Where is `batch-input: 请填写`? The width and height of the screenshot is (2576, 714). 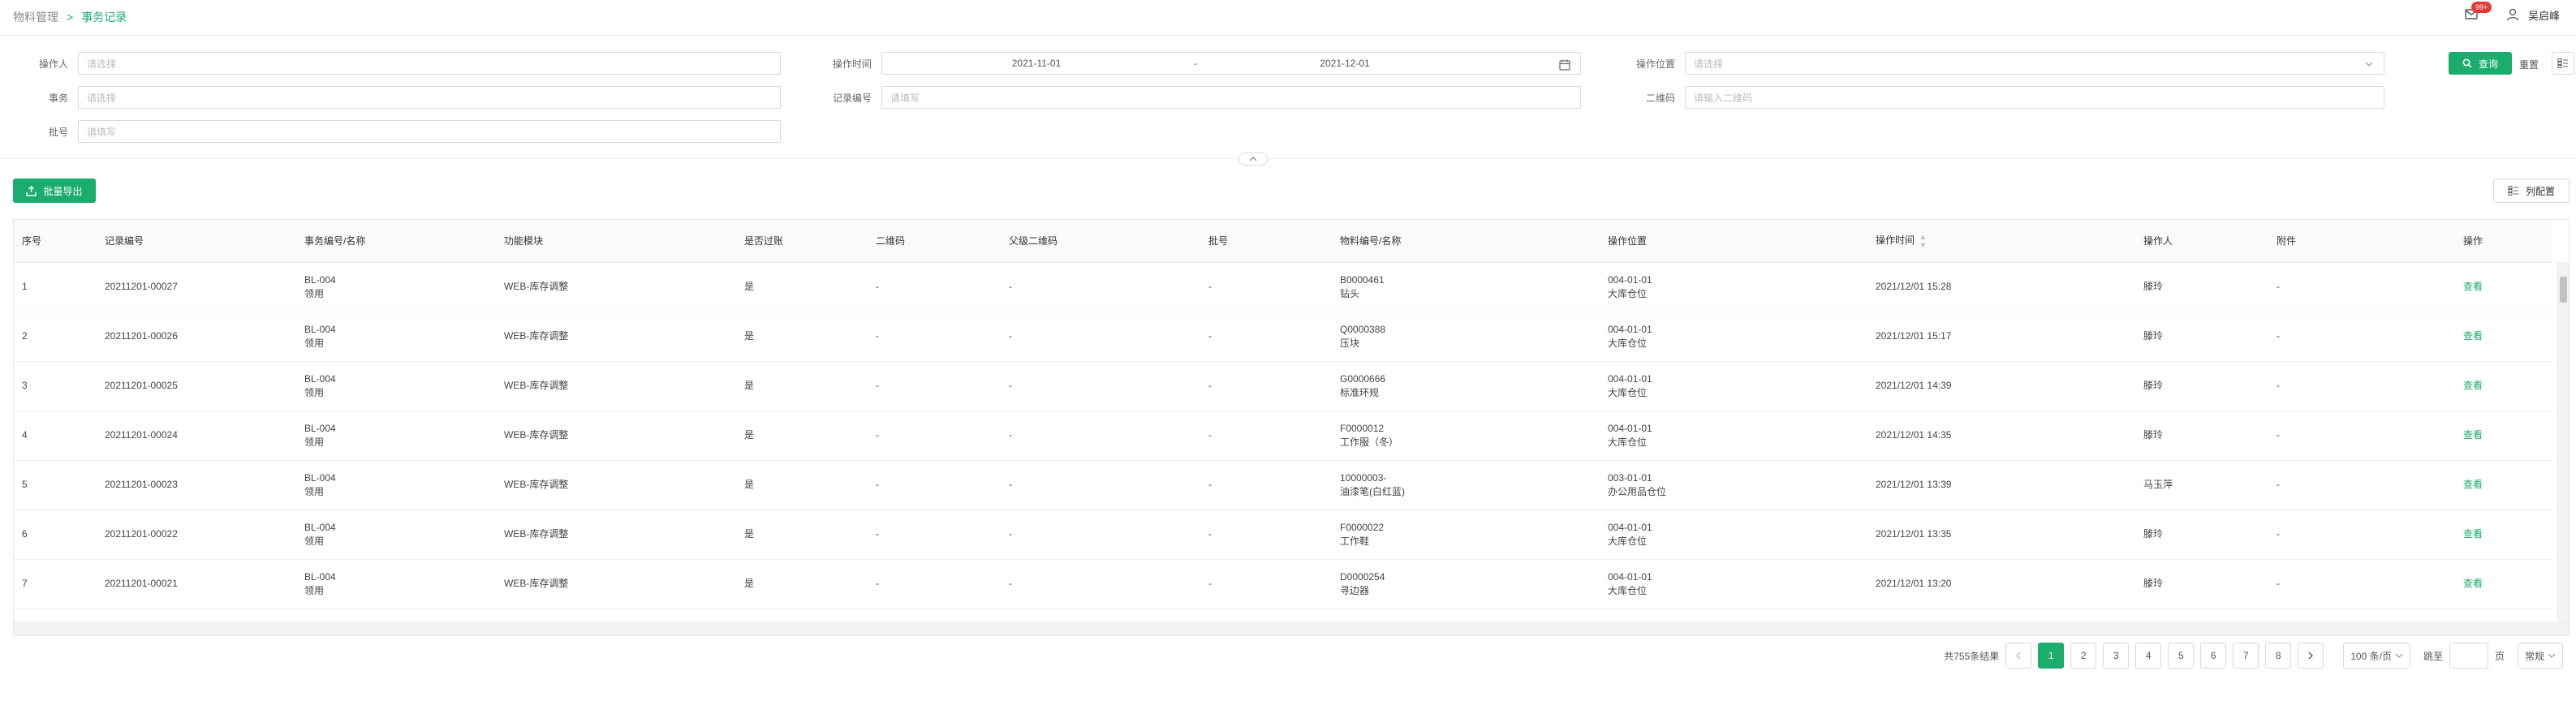 batch-input: 请填写 is located at coordinates (430, 131).